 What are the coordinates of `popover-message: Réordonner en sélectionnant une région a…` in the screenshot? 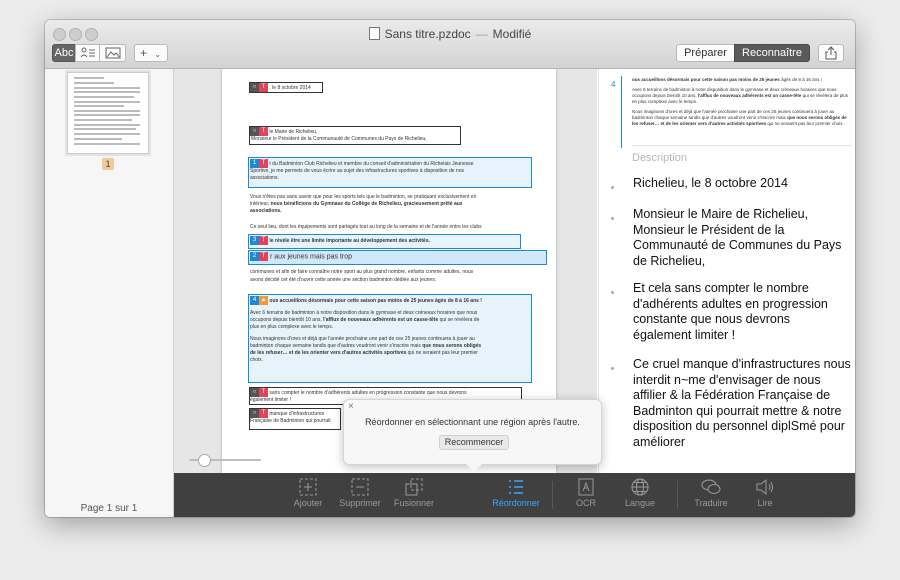 It's located at (472, 422).